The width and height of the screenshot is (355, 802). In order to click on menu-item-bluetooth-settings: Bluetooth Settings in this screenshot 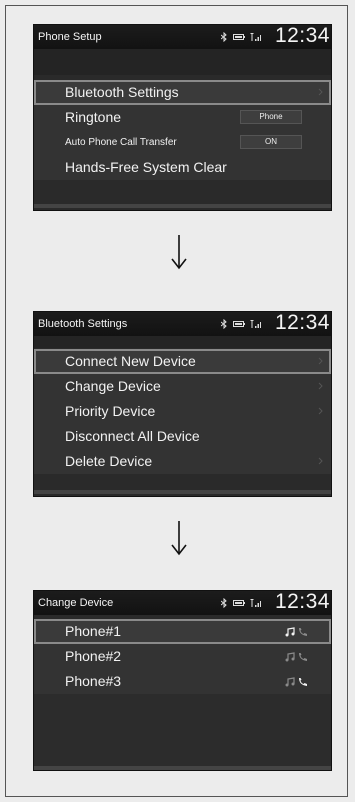, I will do `click(182, 92)`.